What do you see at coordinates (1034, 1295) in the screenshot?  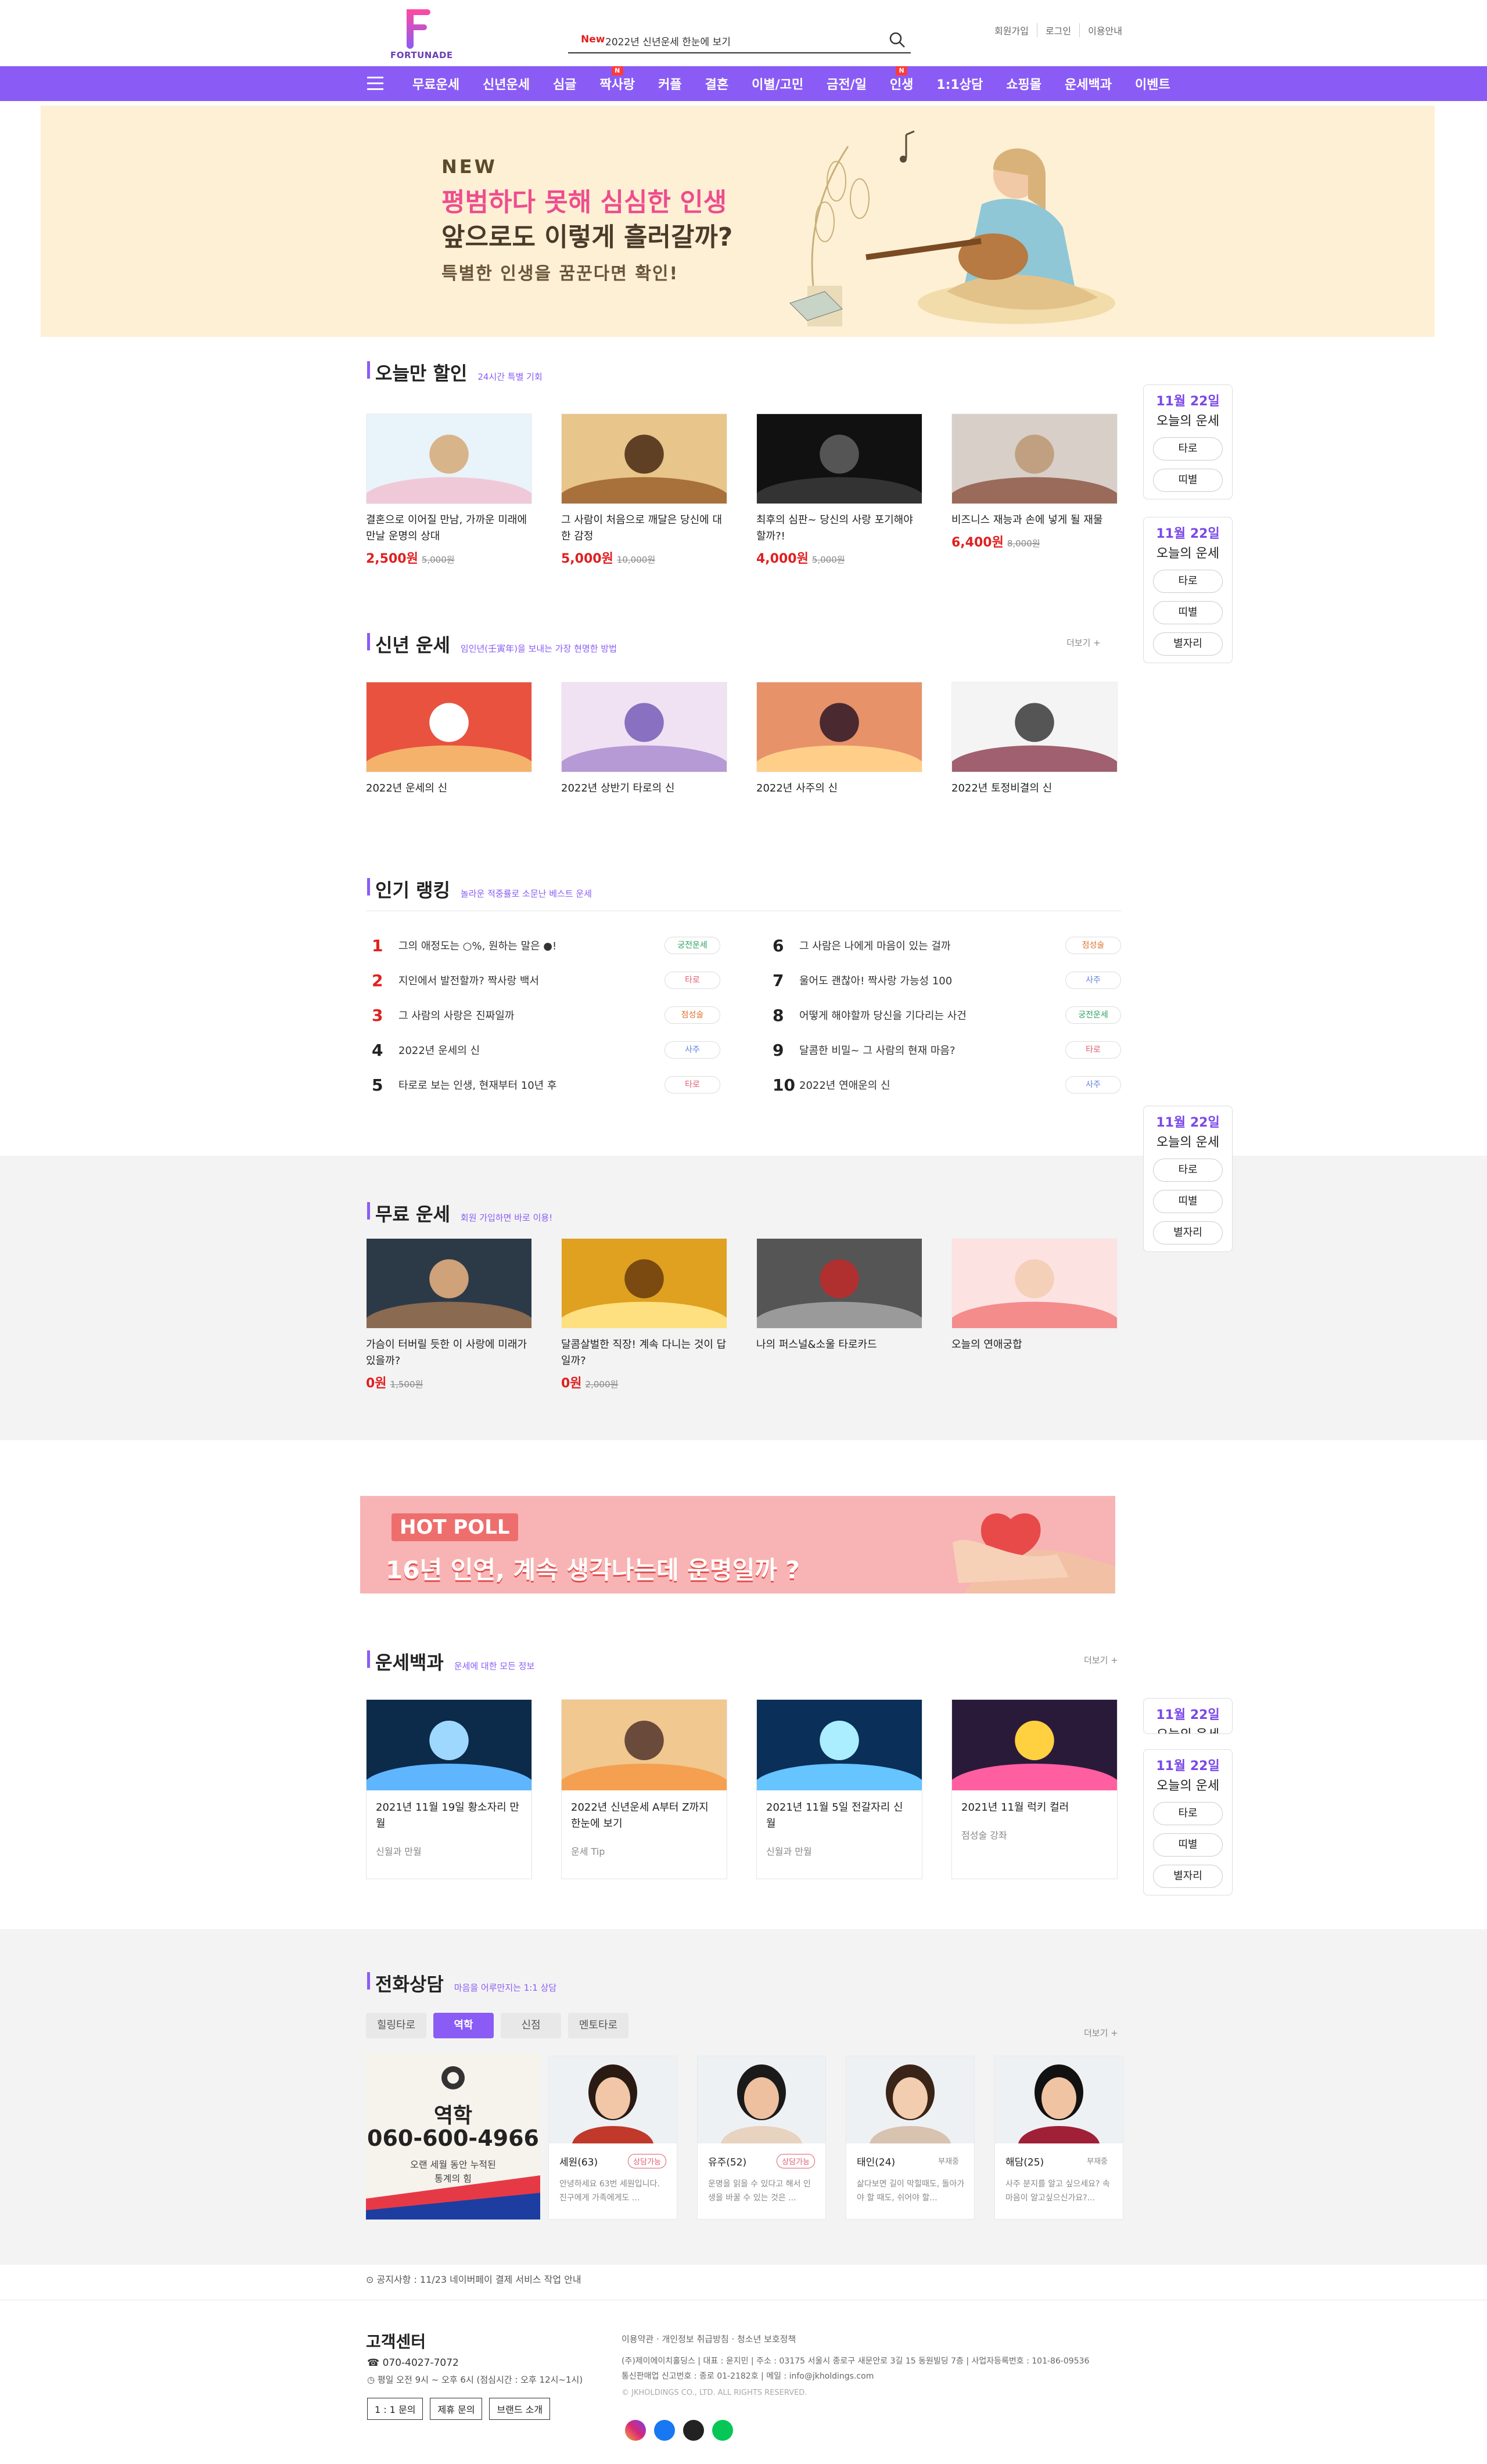 I see `free-card: 오늘의 연애궁합` at bounding box center [1034, 1295].